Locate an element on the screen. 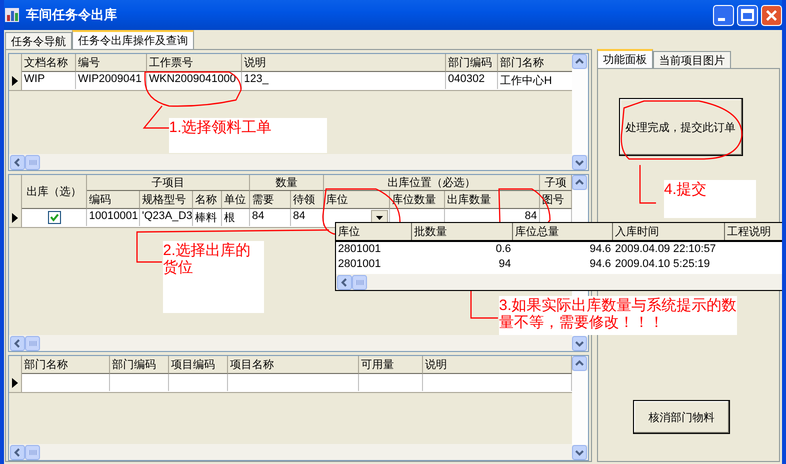  column-header: 出库（选） is located at coordinates (54, 192).